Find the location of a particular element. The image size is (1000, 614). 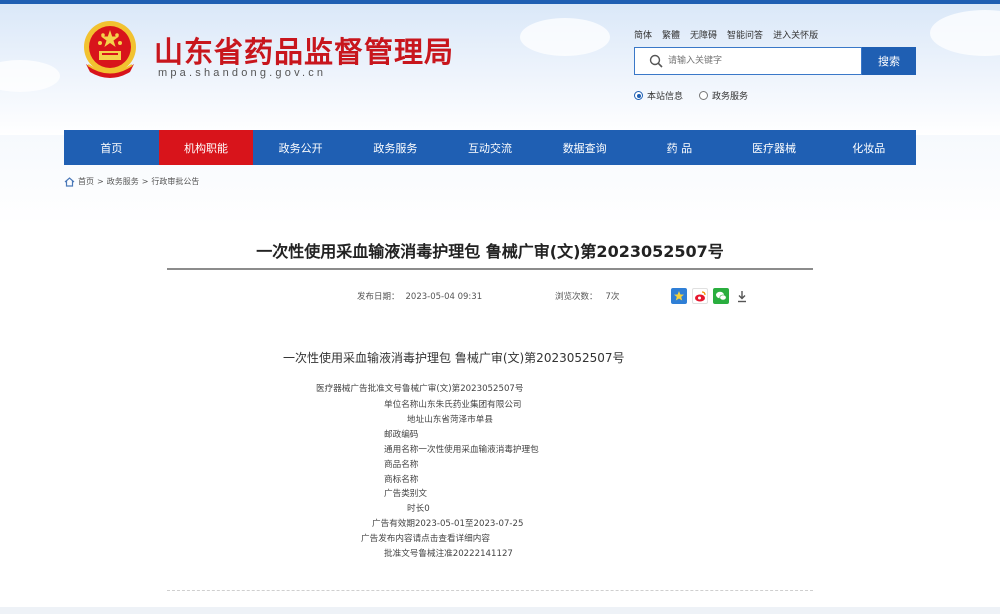

body-line-registration-no: 批准文号鲁械注准20222141127 is located at coordinates (448, 554).